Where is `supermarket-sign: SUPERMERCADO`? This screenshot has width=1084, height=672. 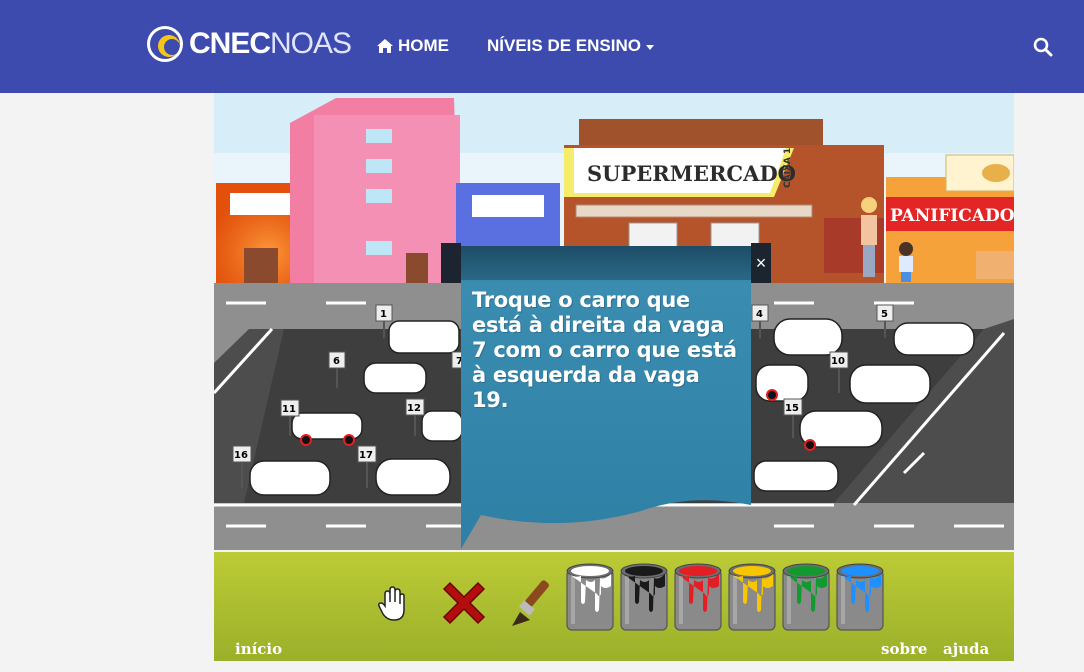 supermarket-sign: SUPERMERCADO is located at coordinates (691, 173).